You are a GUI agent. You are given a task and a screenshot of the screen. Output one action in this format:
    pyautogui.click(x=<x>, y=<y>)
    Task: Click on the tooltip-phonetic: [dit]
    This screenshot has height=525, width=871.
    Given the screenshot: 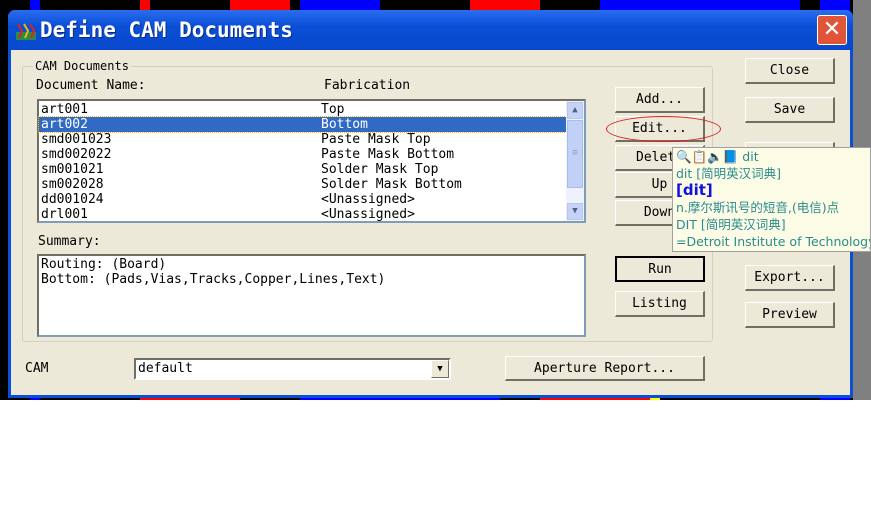 What is the action you would take?
    pyautogui.click(x=694, y=190)
    